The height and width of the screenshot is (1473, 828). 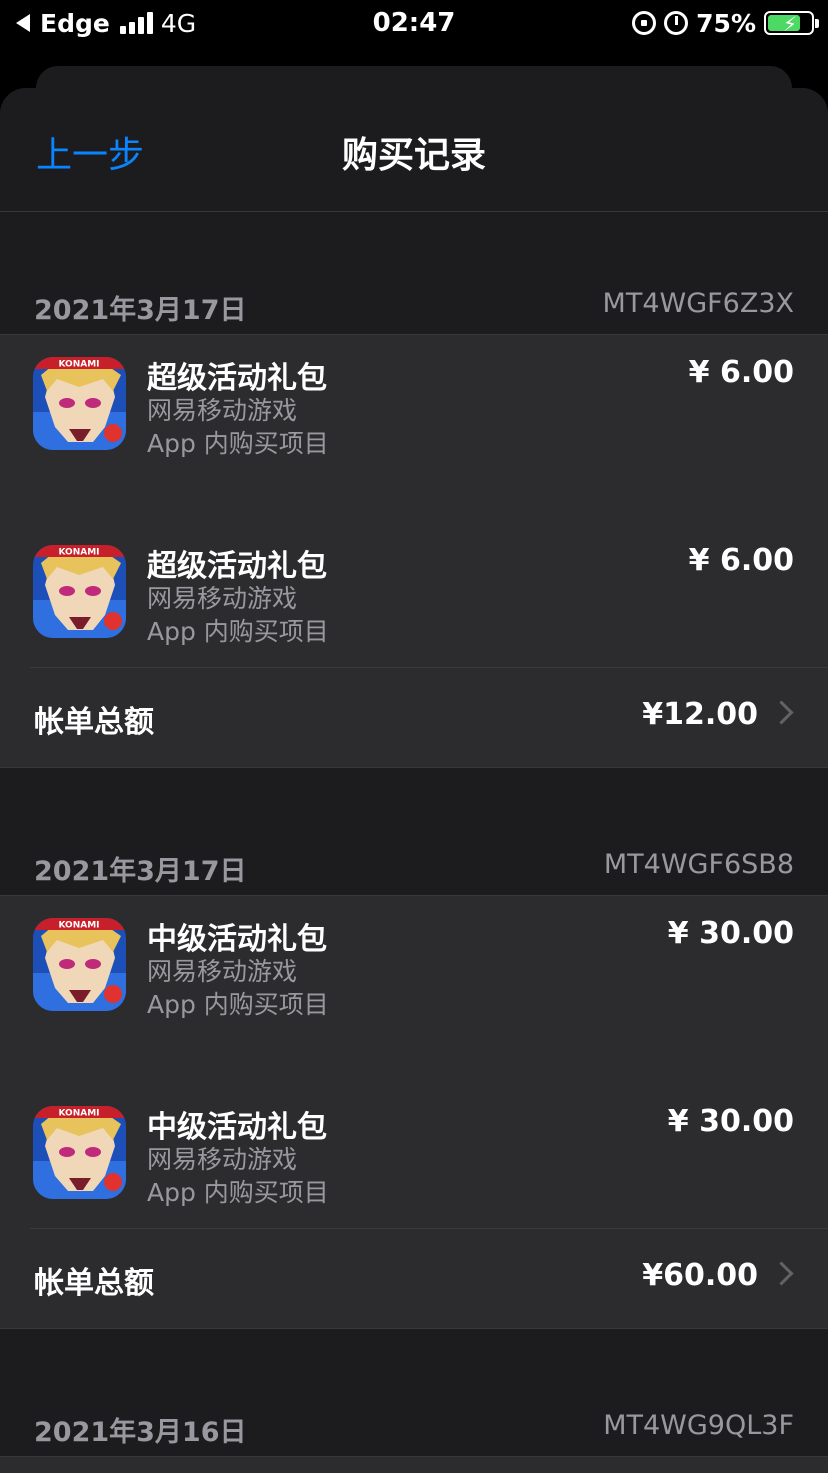 What do you see at coordinates (700, 714) in the screenshot?
I see `total-value: ¥12.00` at bounding box center [700, 714].